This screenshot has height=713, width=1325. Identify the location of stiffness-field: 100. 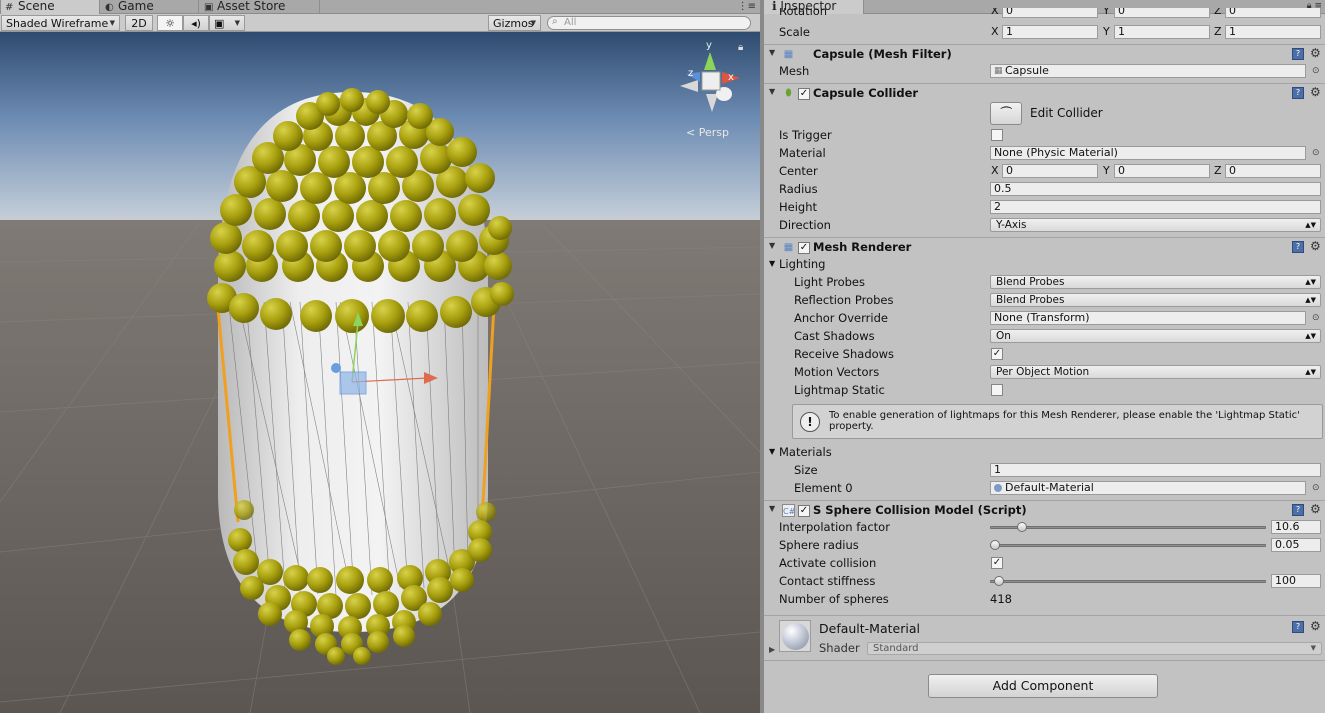
(1296, 581).